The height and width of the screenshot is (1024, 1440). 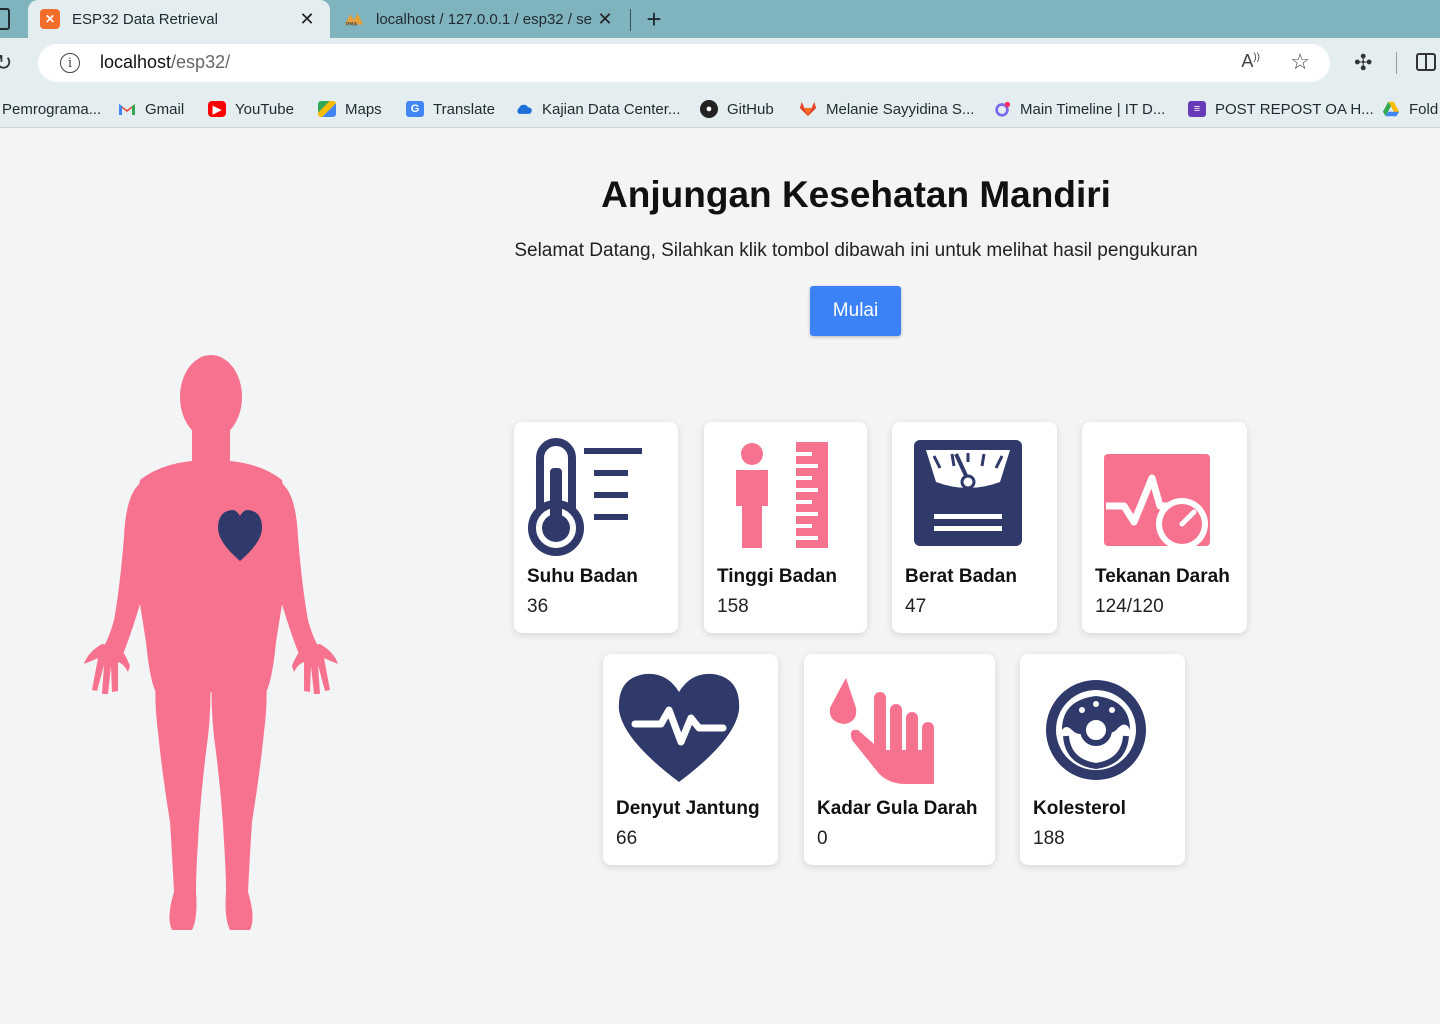 What do you see at coordinates (1391, 109) in the screenshot?
I see `drive-icon` at bounding box center [1391, 109].